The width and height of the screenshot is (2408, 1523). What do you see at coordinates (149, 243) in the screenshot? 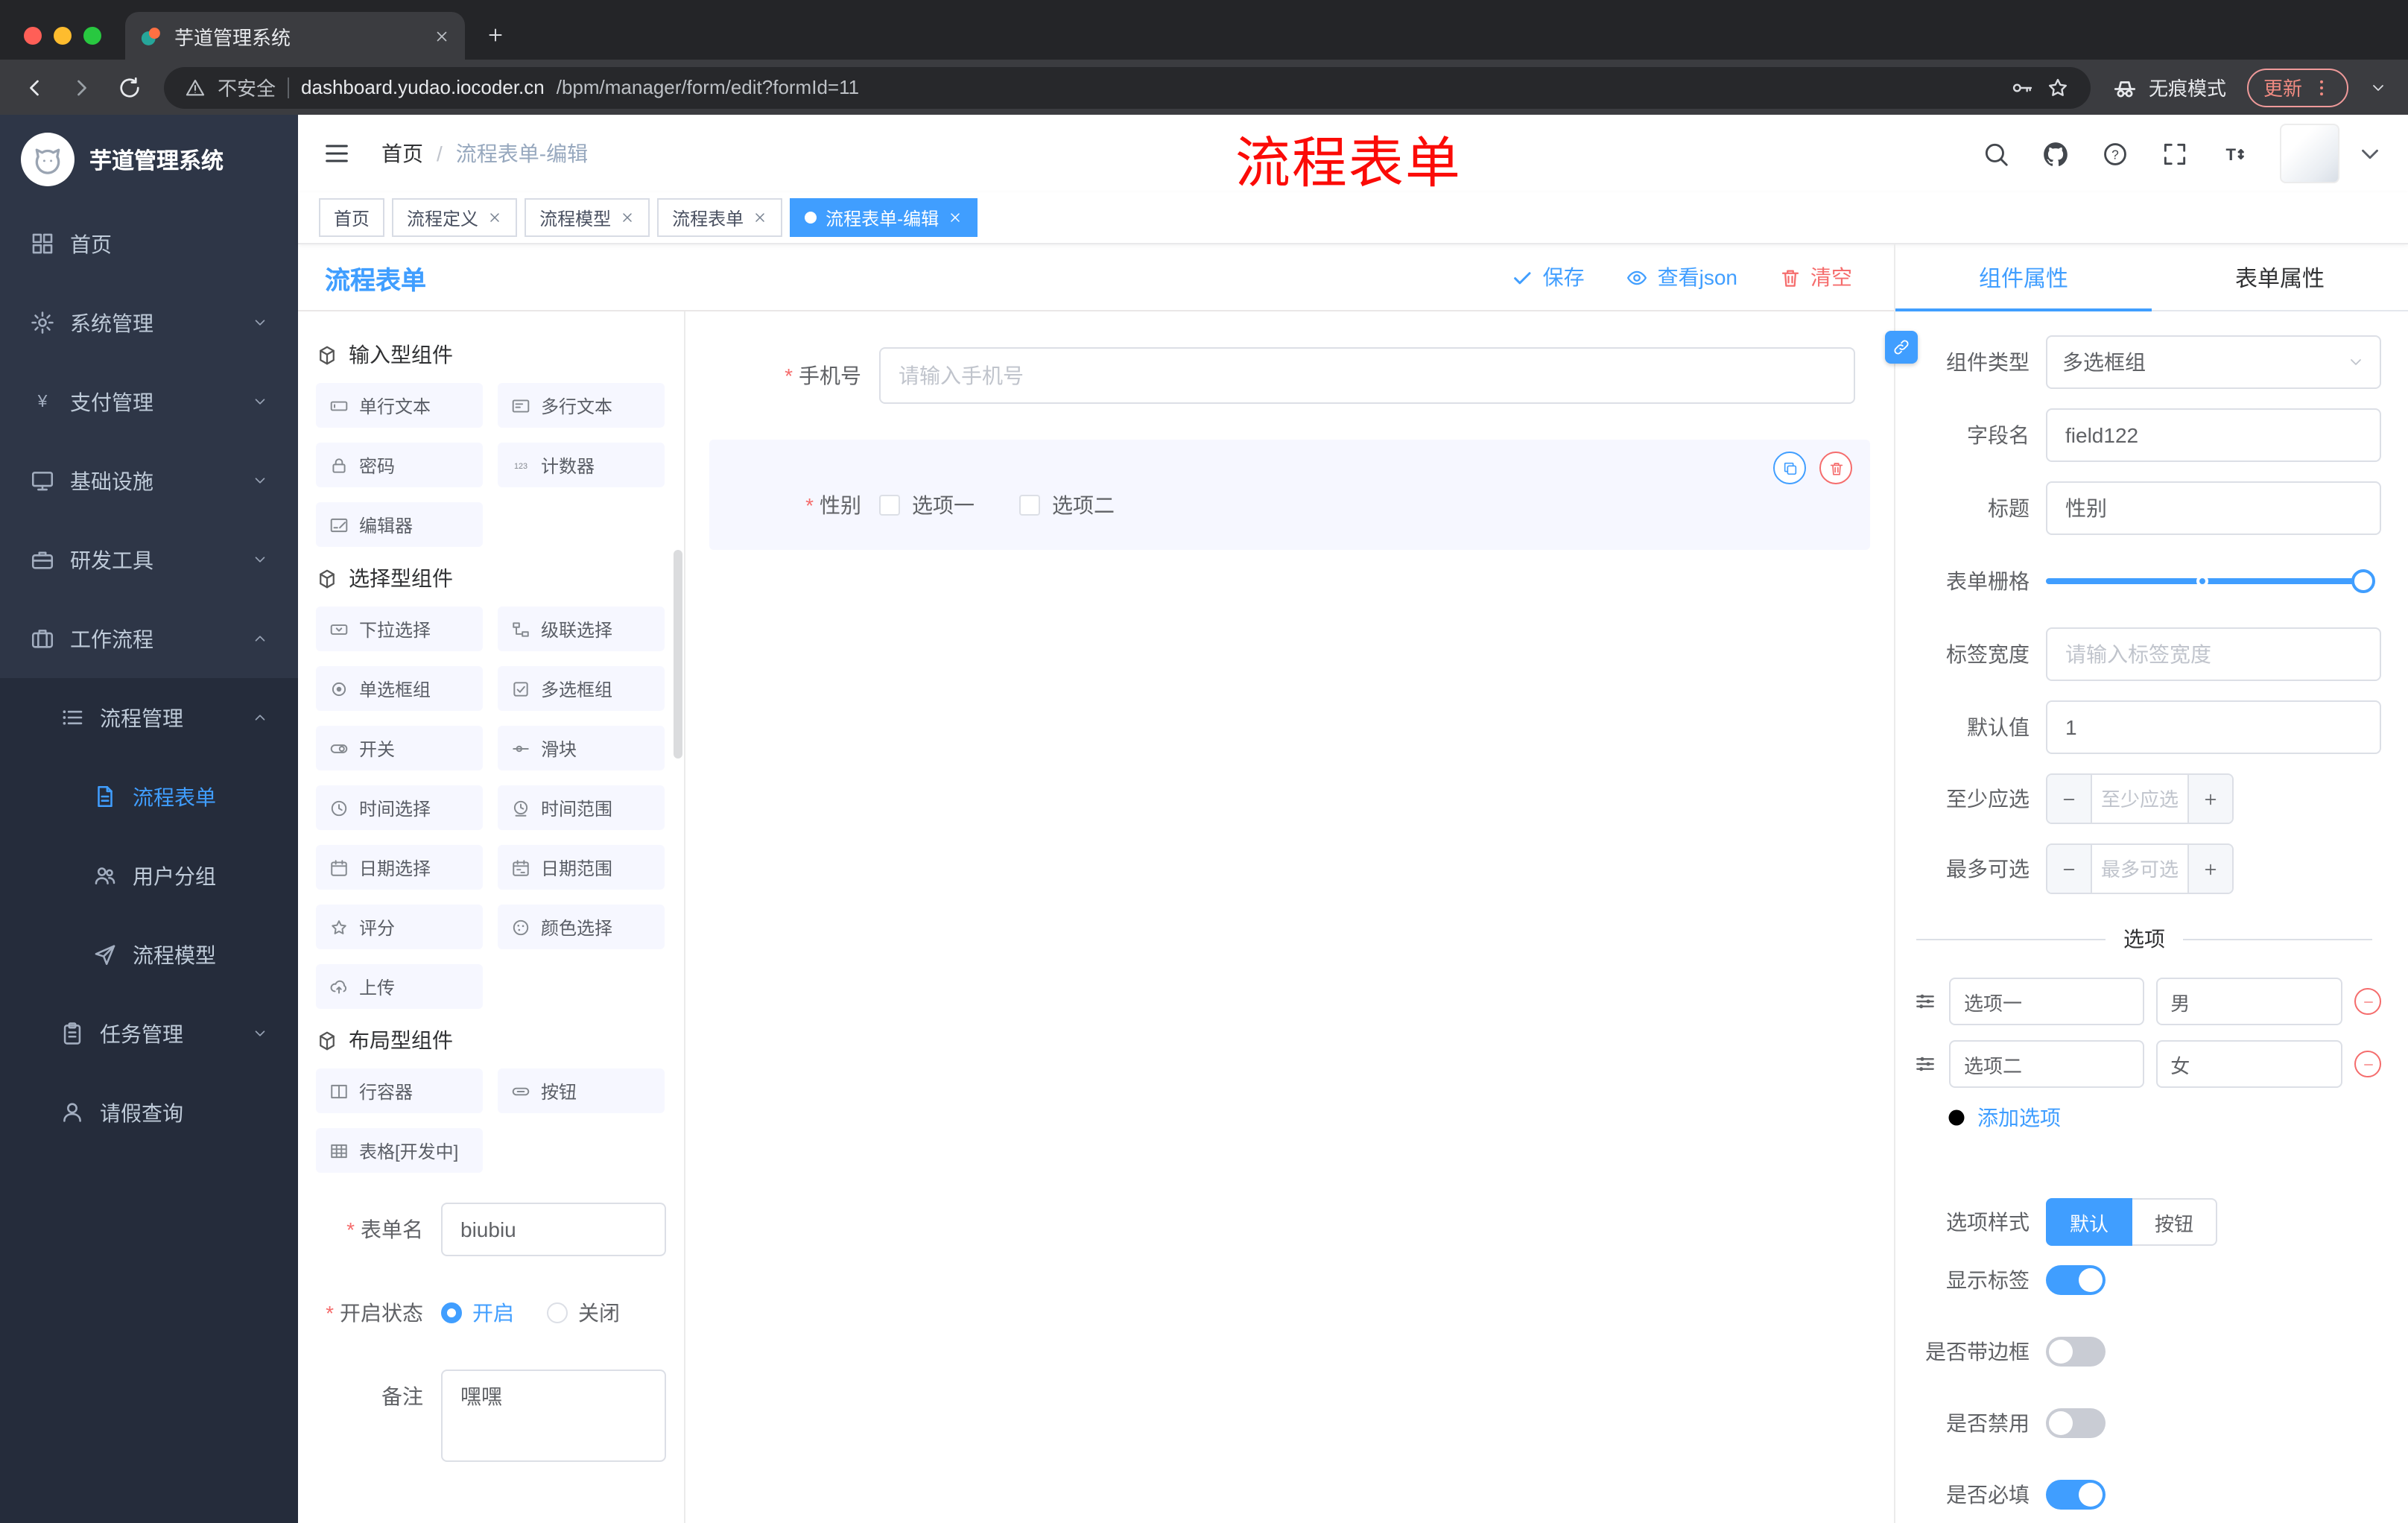
I see `sidebar-item-home: 首页` at bounding box center [149, 243].